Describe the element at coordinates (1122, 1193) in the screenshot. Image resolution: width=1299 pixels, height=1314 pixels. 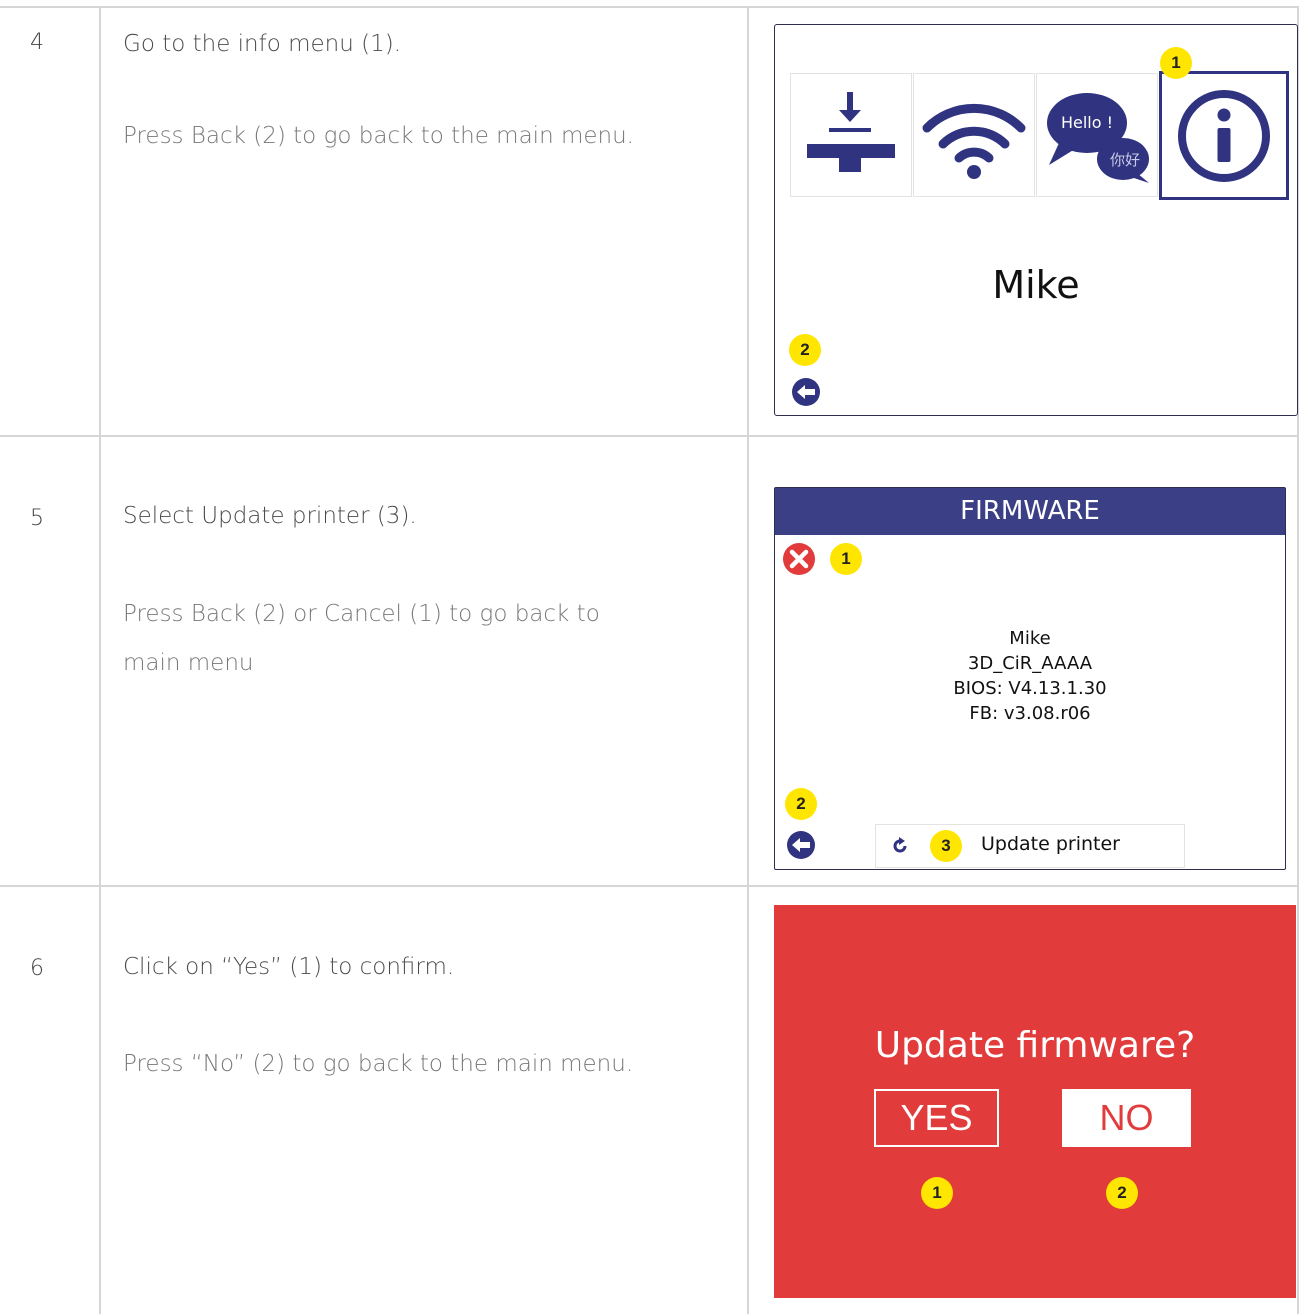
I see `callout-badge-no: 2` at that location.